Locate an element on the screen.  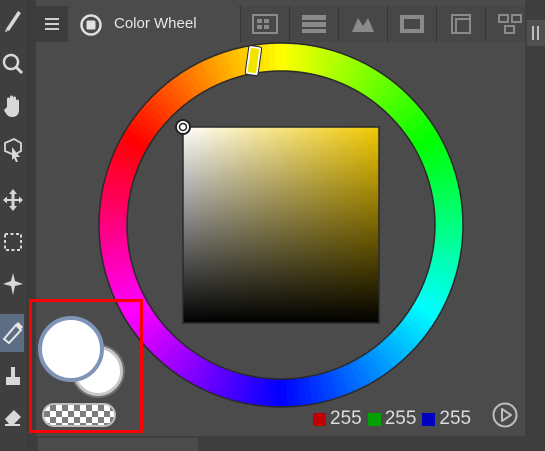
bottom-panel-tab is located at coordinates (118, 444).